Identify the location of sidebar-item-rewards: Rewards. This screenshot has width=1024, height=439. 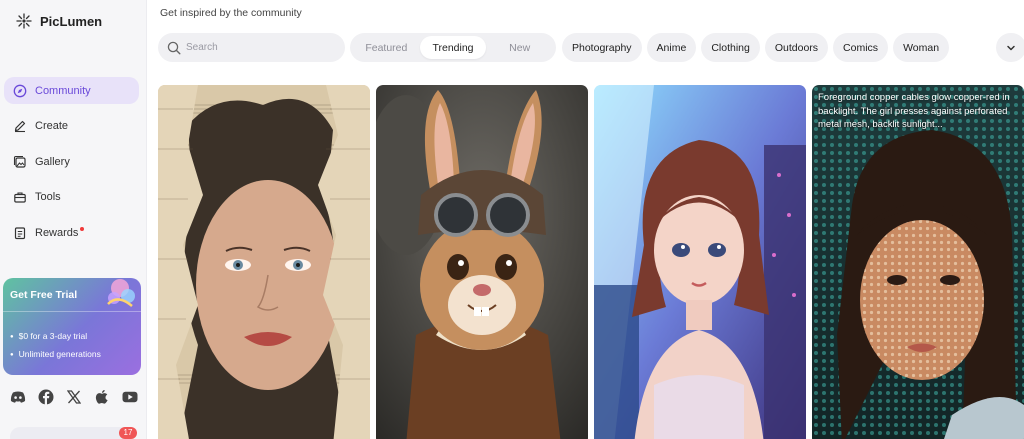
(71, 232).